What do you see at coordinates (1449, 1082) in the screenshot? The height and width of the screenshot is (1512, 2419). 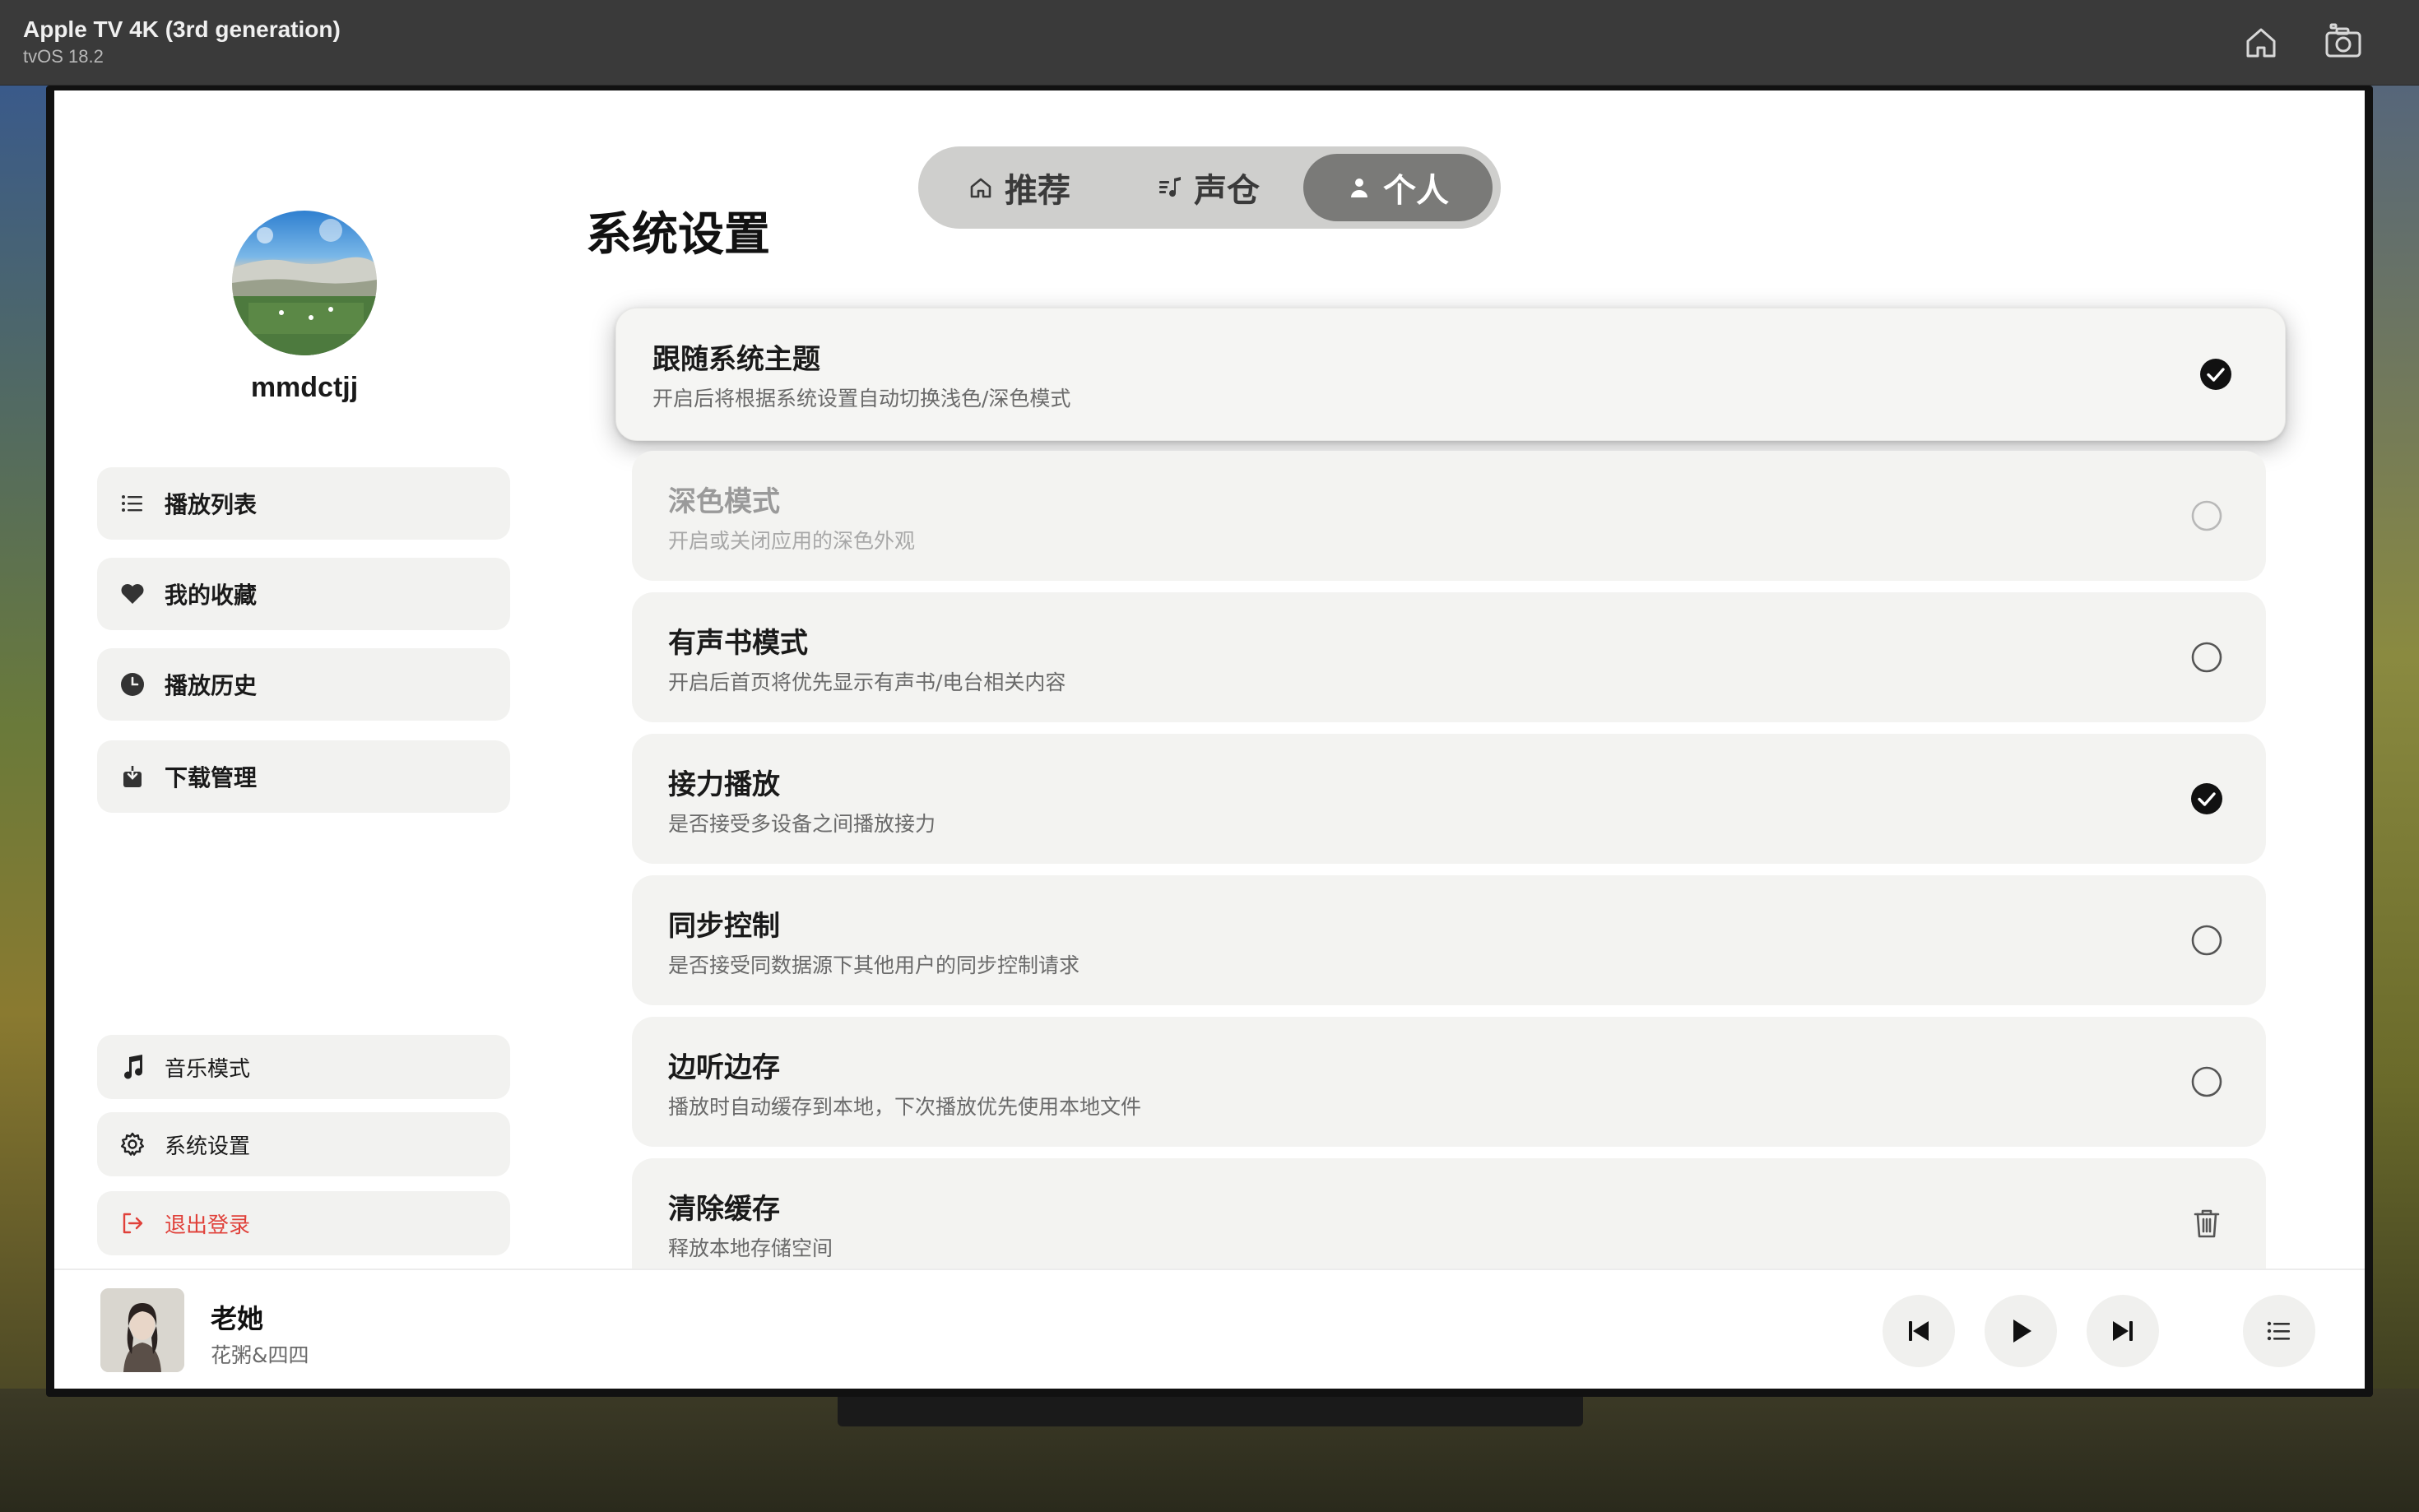 I see `setting-cache-while-playing: 边听边存 播放时自动缓存到本地，下次播放优先使用本地文件` at bounding box center [1449, 1082].